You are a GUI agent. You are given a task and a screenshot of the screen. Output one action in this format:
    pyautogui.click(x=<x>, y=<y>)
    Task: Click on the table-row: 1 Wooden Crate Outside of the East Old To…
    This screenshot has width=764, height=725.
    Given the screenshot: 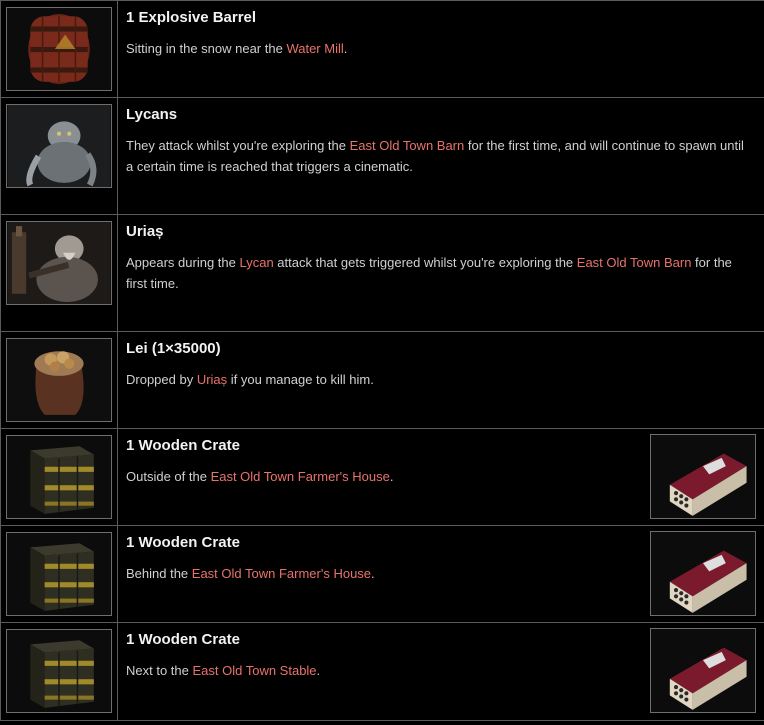 What is the action you would take?
    pyautogui.click(x=382, y=477)
    